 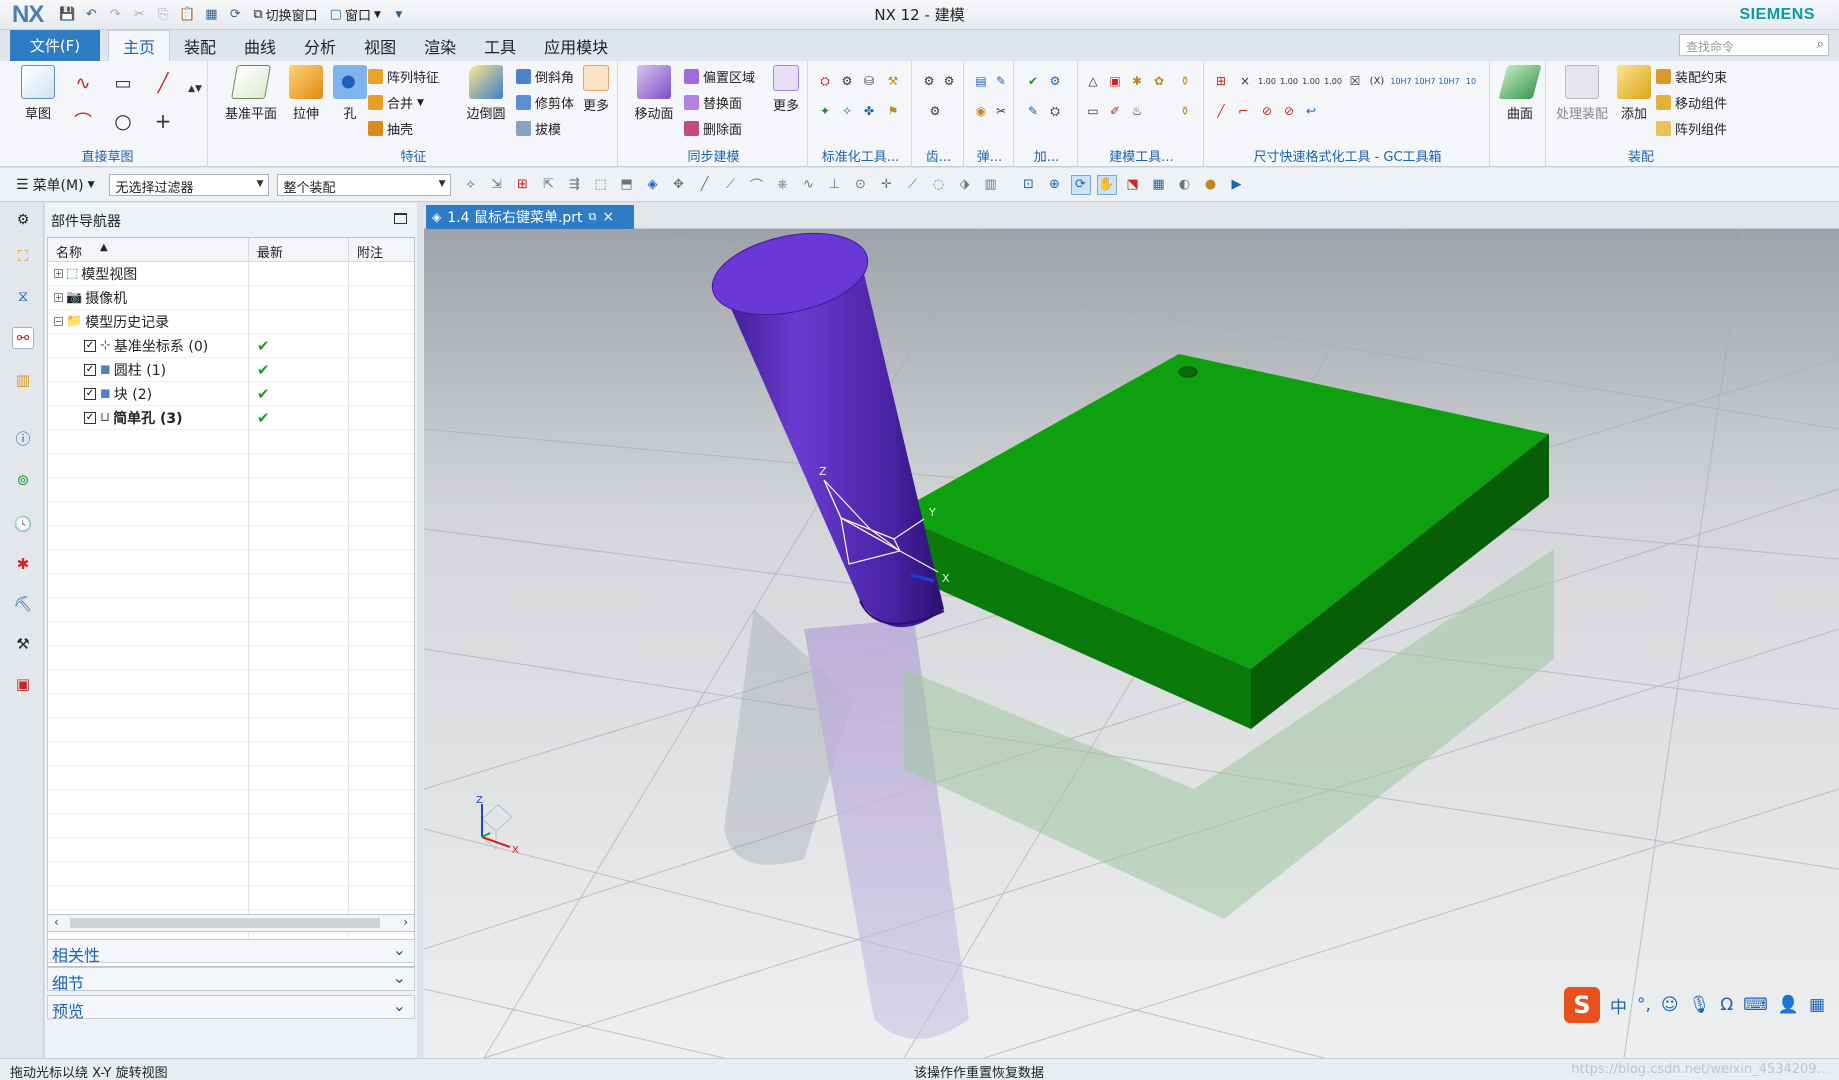 What do you see at coordinates (575, 185) in the screenshot?
I see `selection-icon: ⇶` at bounding box center [575, 185].